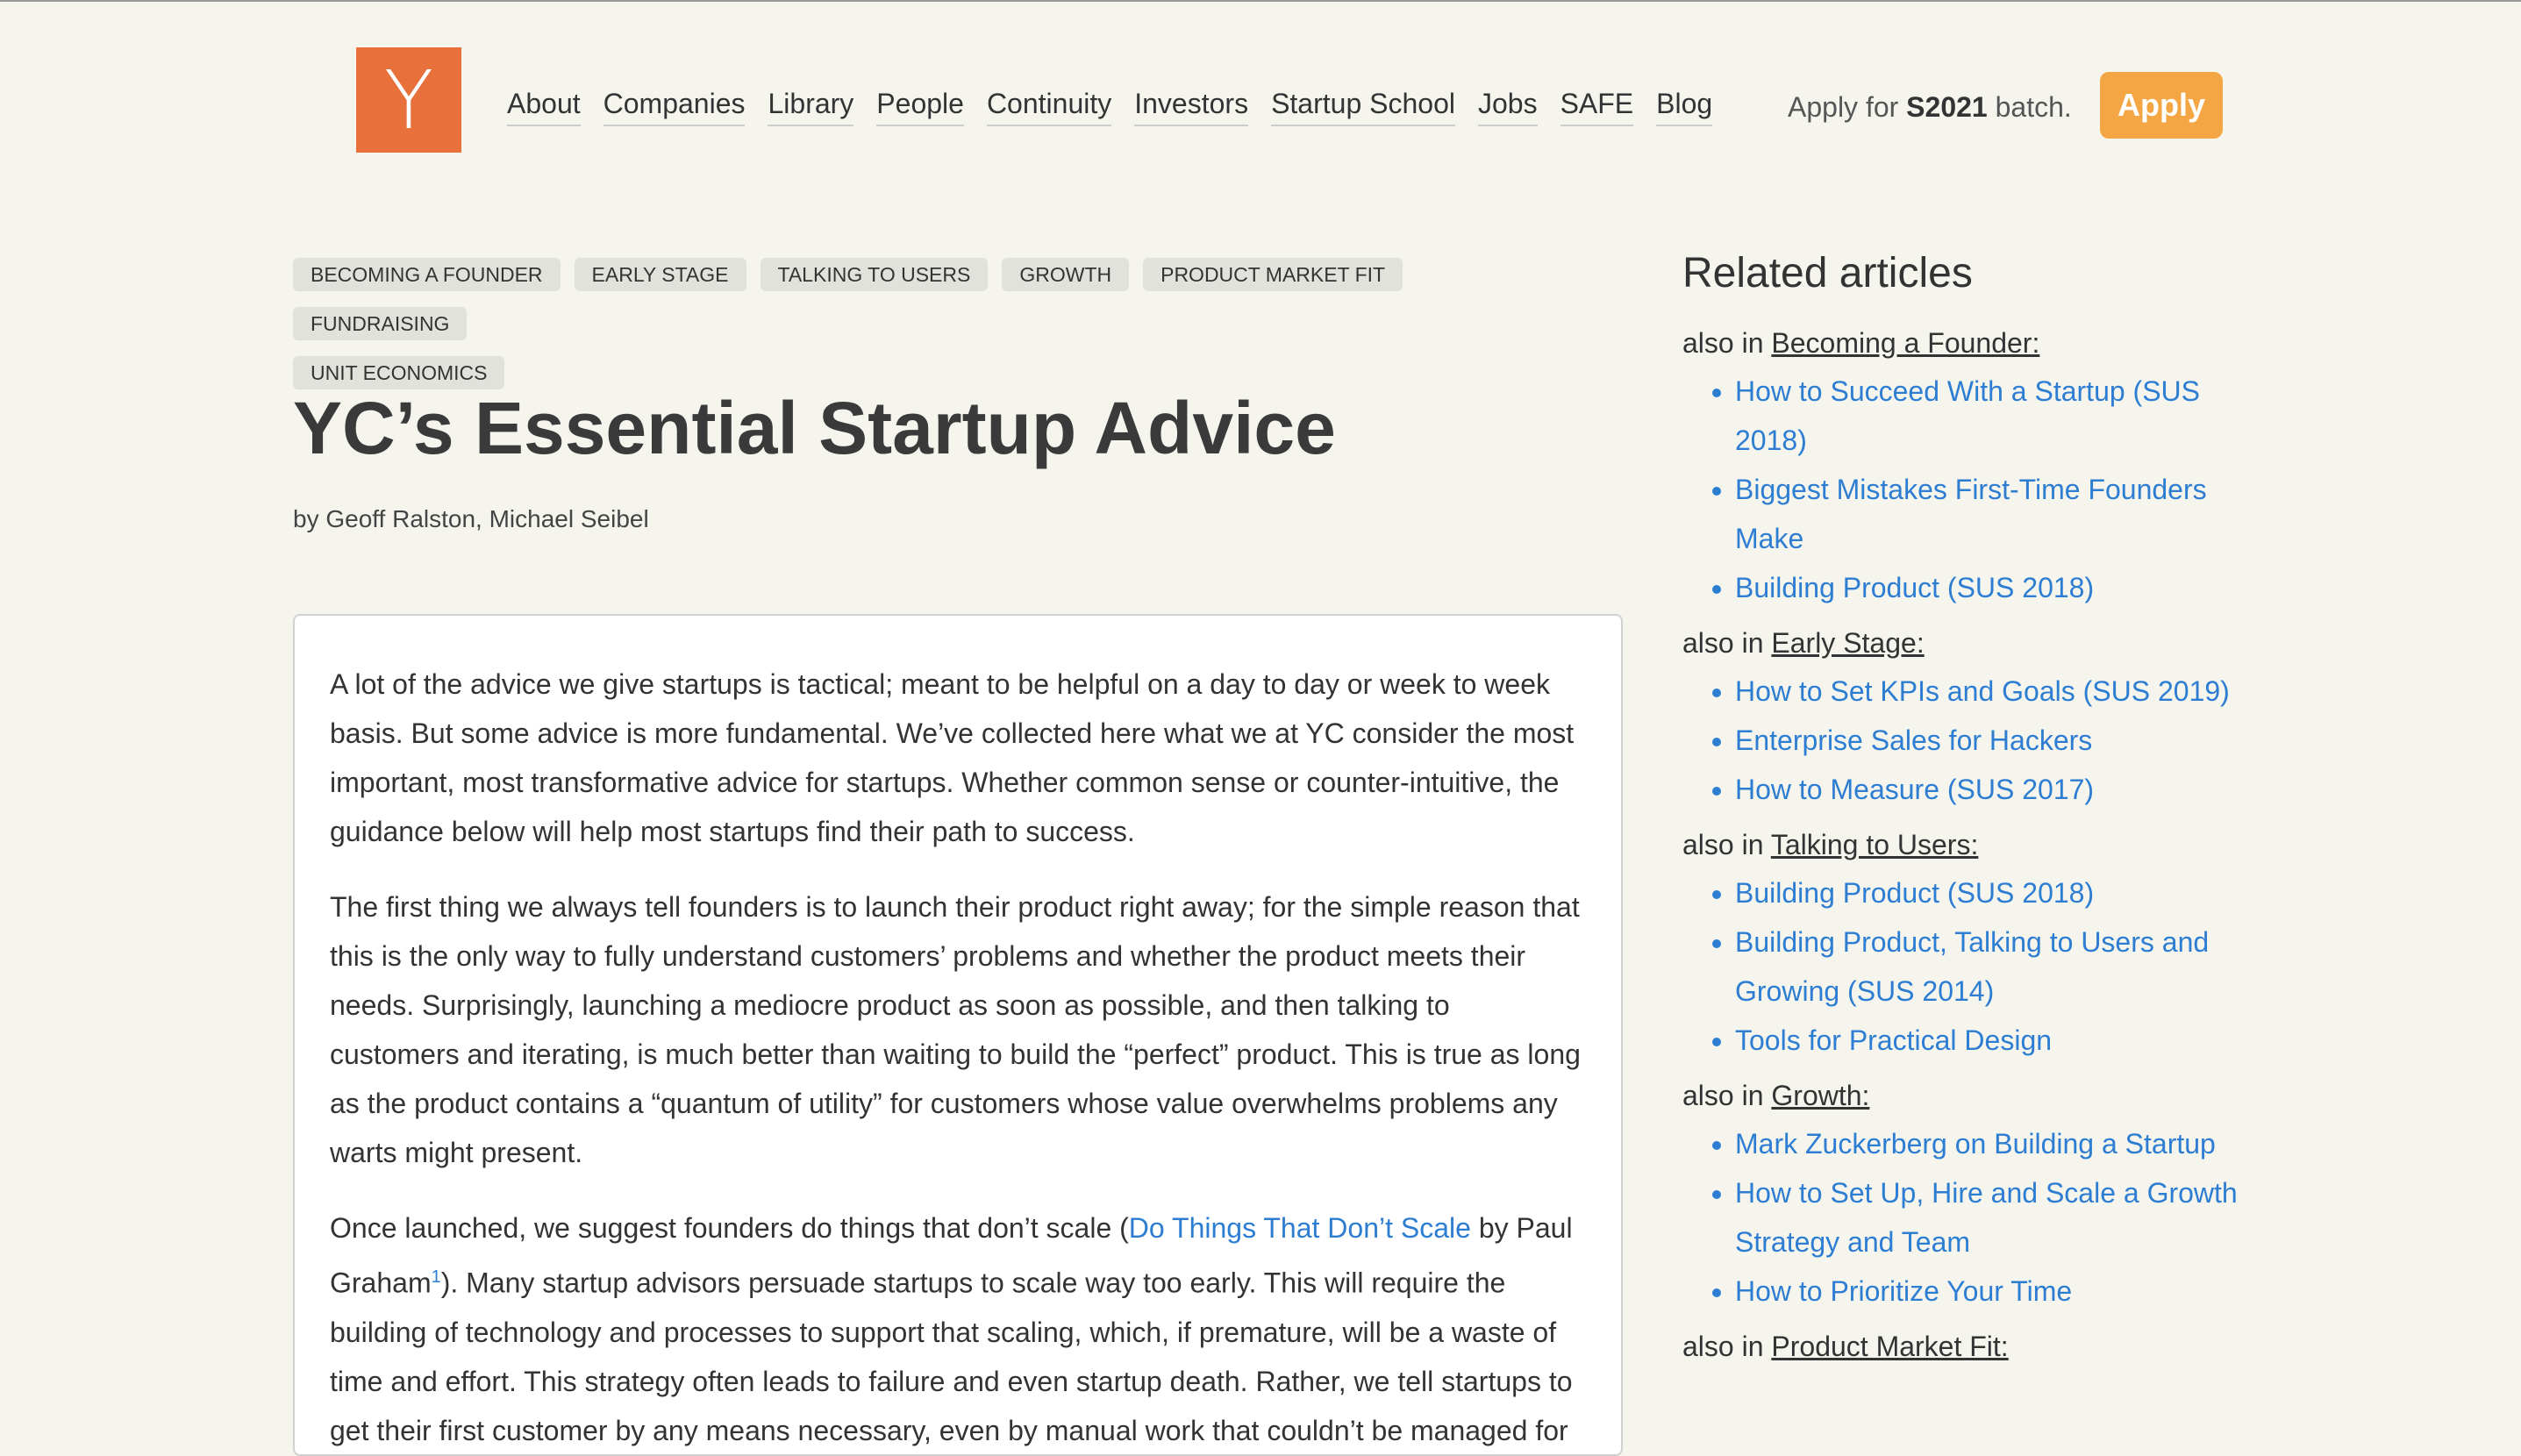 Image resolution: width=2521 pixels, height=1456 pixels. Describe the element at coordinates (1905, 343) in the screenshot. I see `category-link: Becoming a Founder:` at that location.